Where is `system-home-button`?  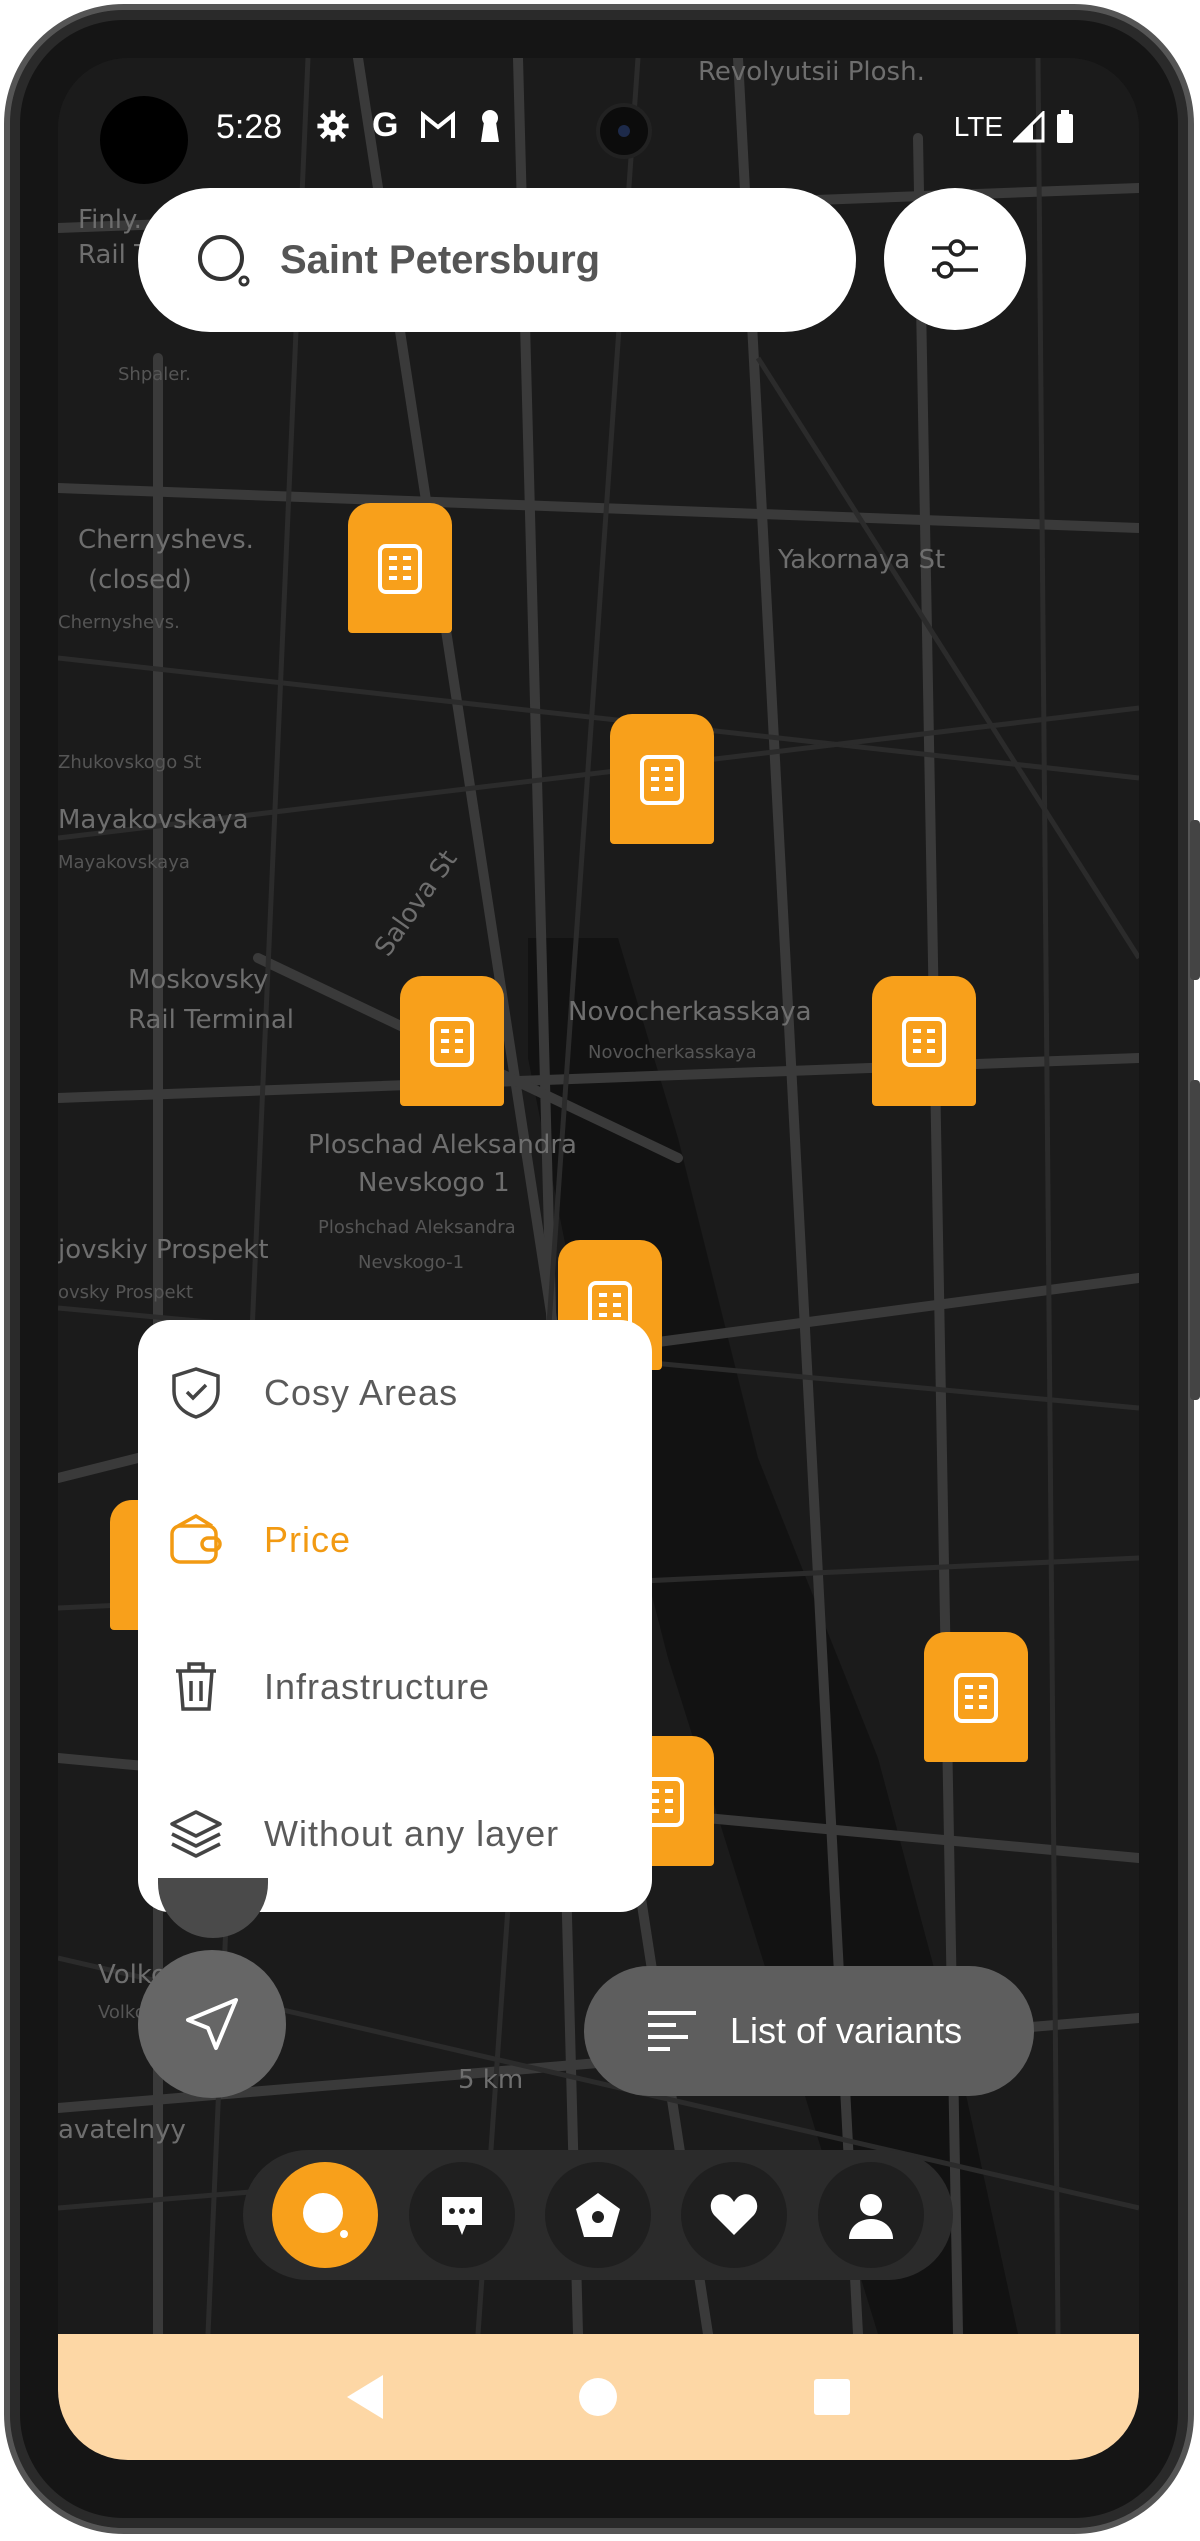
system-home-button is located at coordinates (598, 2397).